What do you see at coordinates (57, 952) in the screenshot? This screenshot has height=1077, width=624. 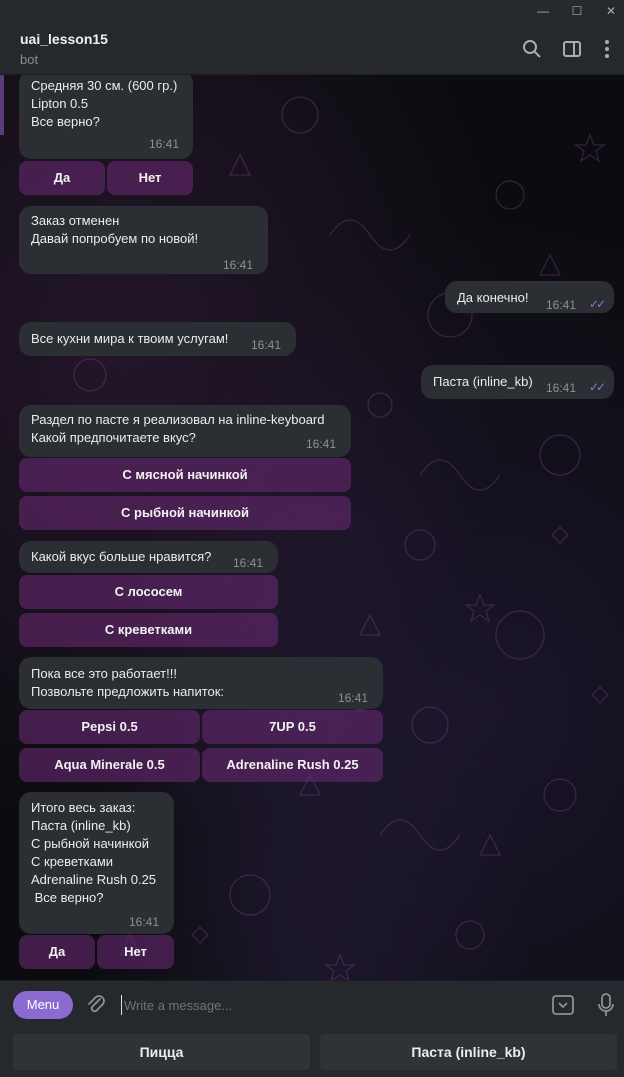 I see `inline-button-yes-final: Да` at bounding box center [57, 952].